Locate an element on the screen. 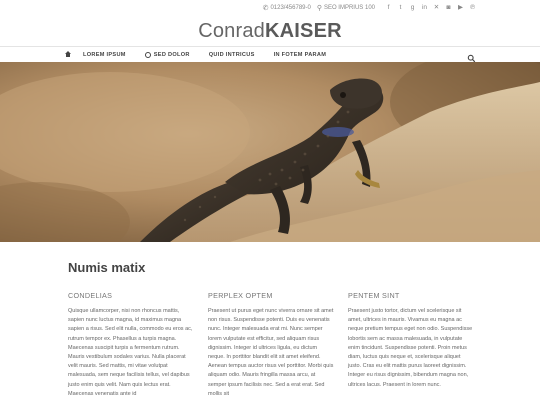 This screenshot has width=540, height=405. nav-item-label: LOREM IPSUM is located at coordinates (104, 54).